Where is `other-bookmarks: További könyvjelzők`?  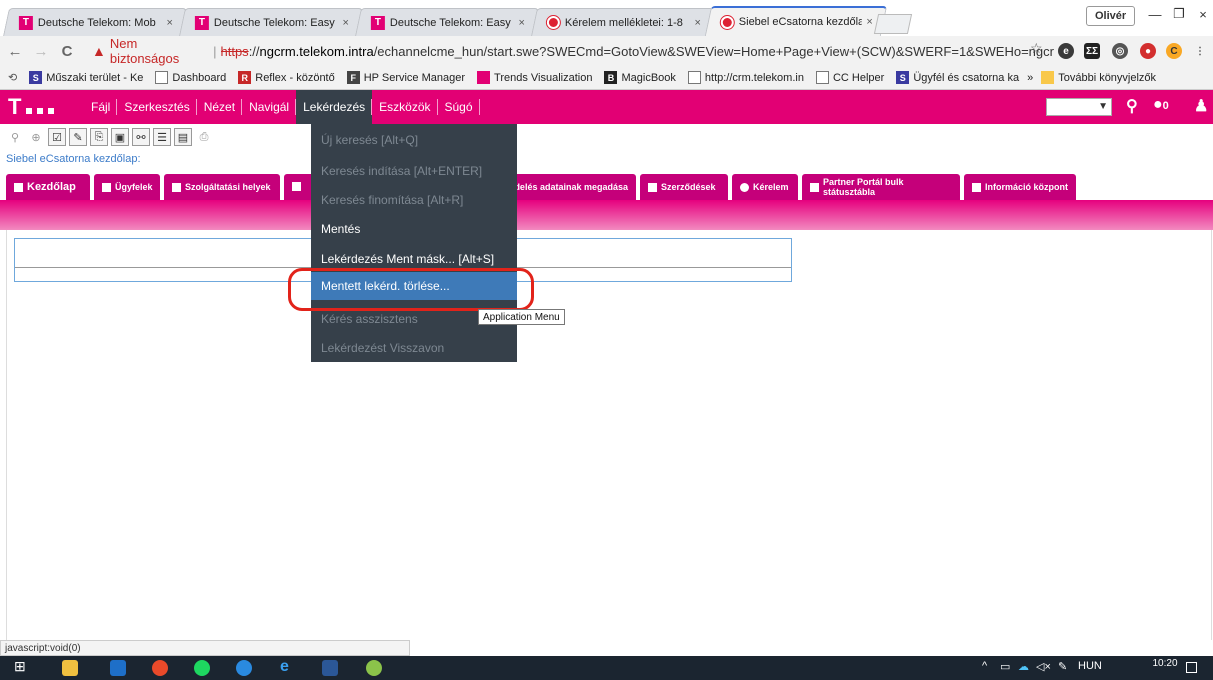
other-bookmarks: További könyvjelzők is located at coordinates (1098, 77).